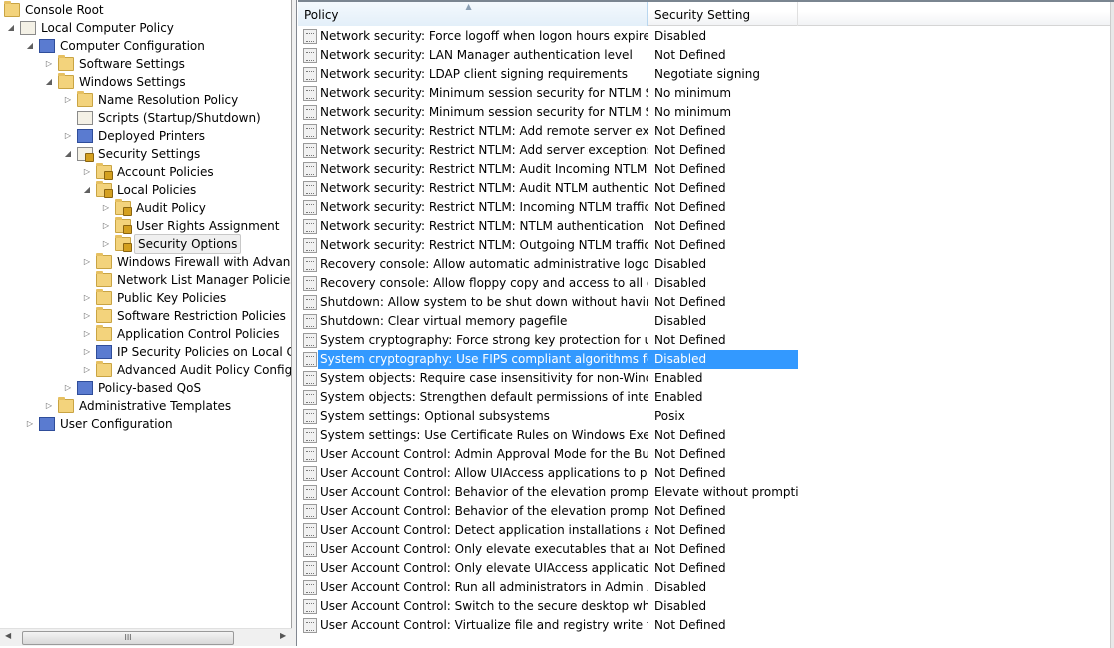 The width and height of the screenshot is (1114, 648). I want to click on tree-node-label: Administrative Templates, so click(155, 406).